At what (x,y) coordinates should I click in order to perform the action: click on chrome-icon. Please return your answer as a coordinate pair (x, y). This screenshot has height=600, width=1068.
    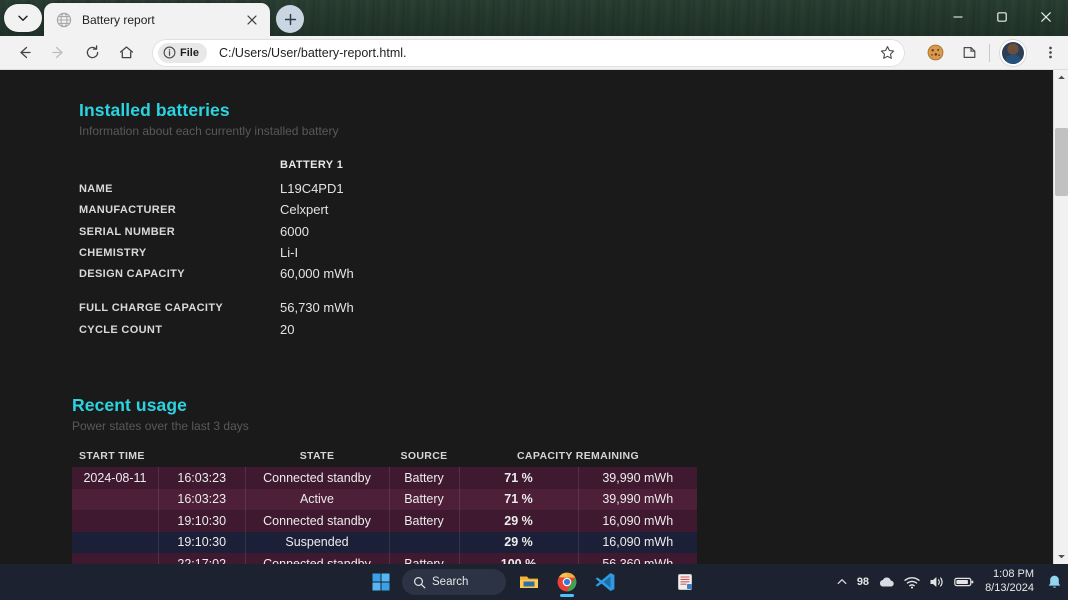
    Looking at the image, I should click on (567, 582).